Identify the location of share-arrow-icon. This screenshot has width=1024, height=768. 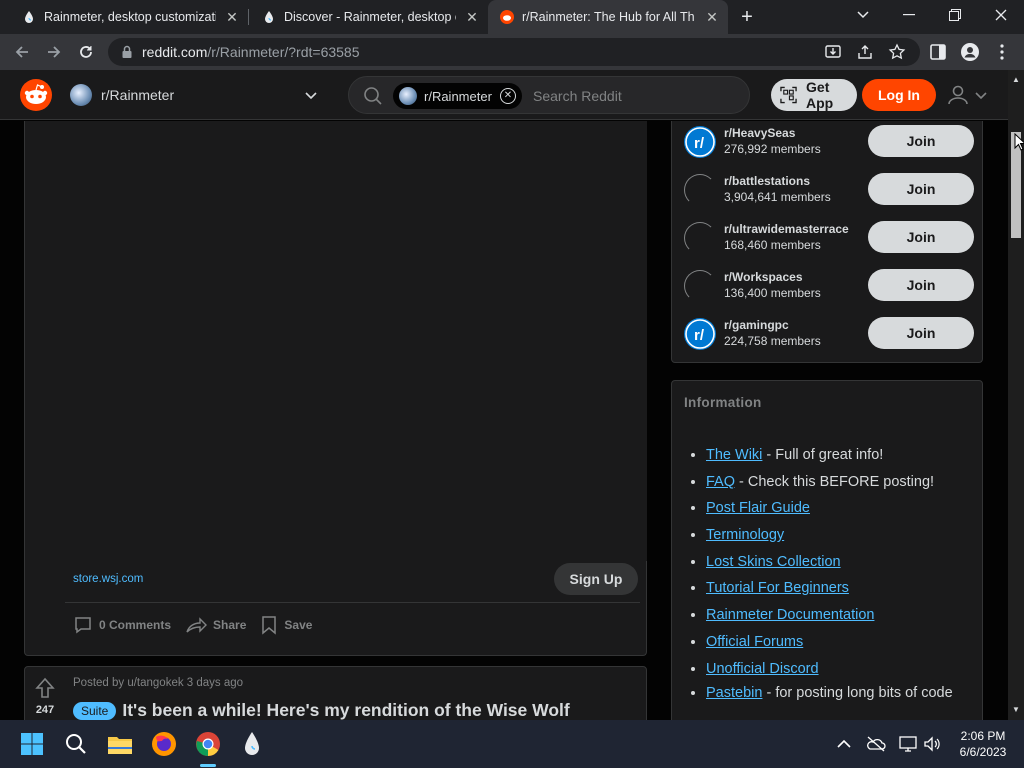
(197, 625).